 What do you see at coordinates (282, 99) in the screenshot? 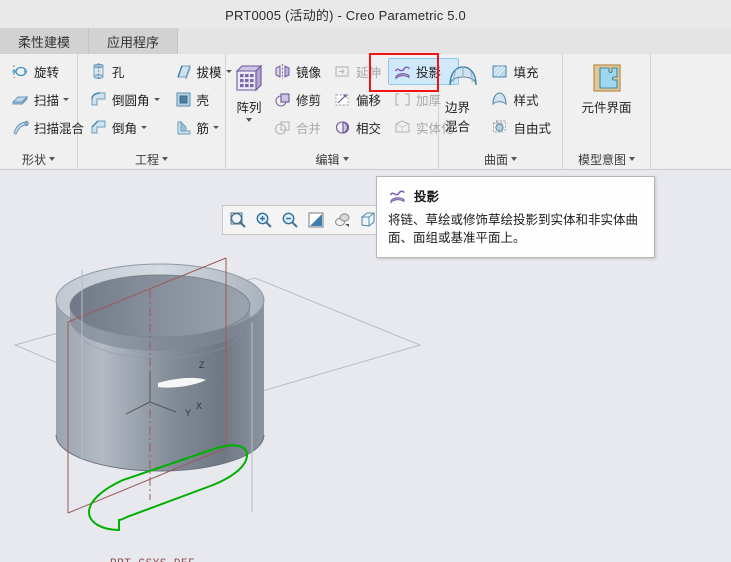
I see `trim-icon` at bounding box center [282, 99].